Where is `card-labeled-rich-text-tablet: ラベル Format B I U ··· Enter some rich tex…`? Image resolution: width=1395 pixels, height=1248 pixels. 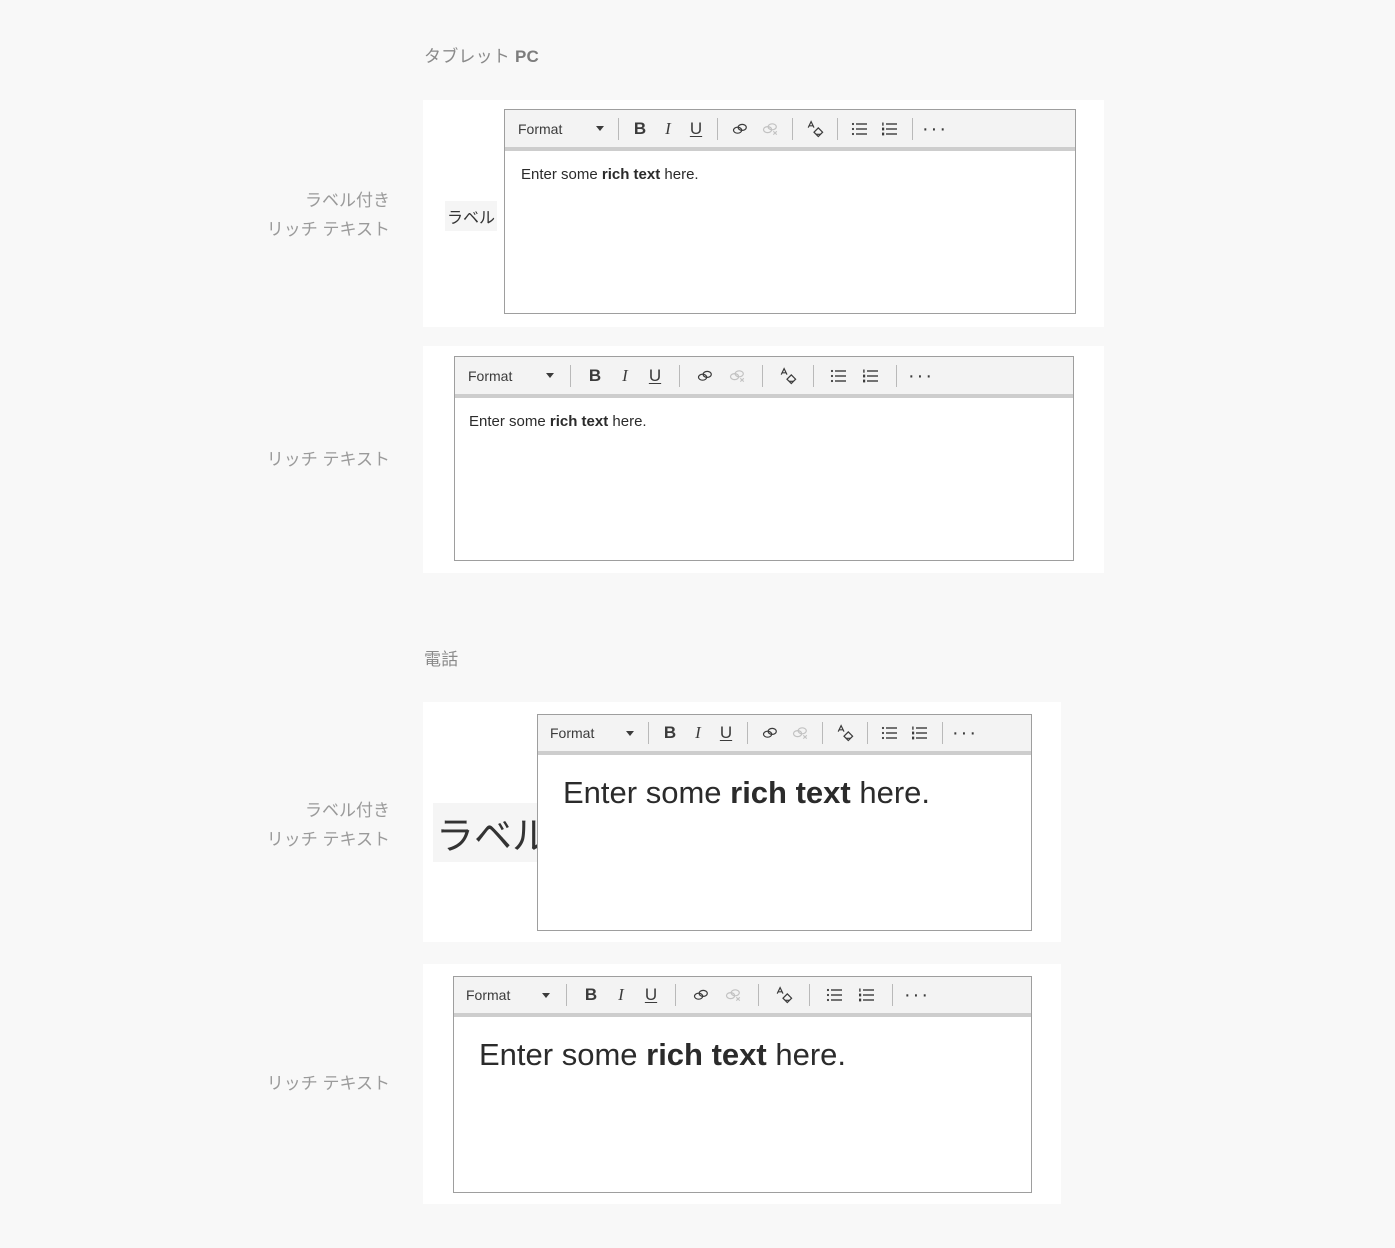 card-labeled-rich-text-tablet: ラベル Format B I U ··· Enter some rich tex… is located at coordinates (763, 213).